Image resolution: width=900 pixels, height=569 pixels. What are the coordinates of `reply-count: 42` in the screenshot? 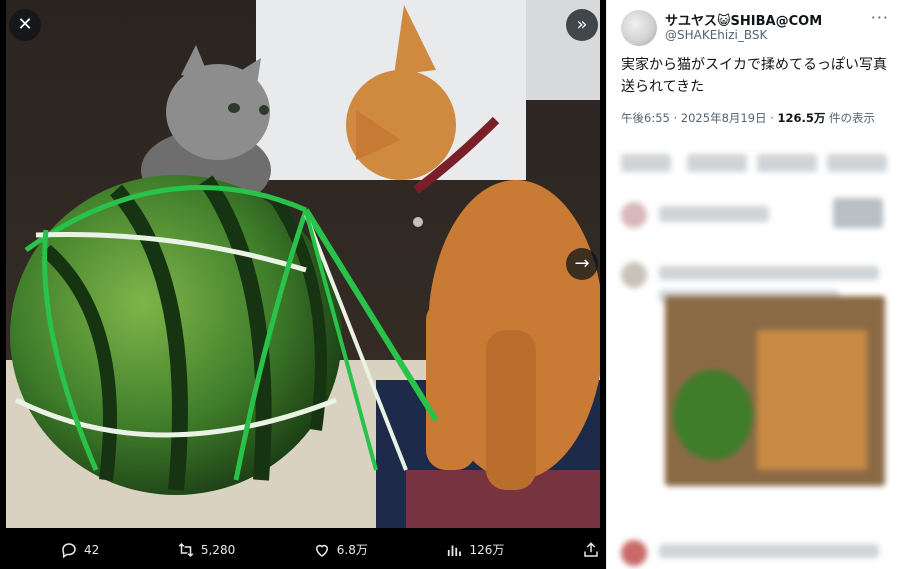 It's located at (92, 549).